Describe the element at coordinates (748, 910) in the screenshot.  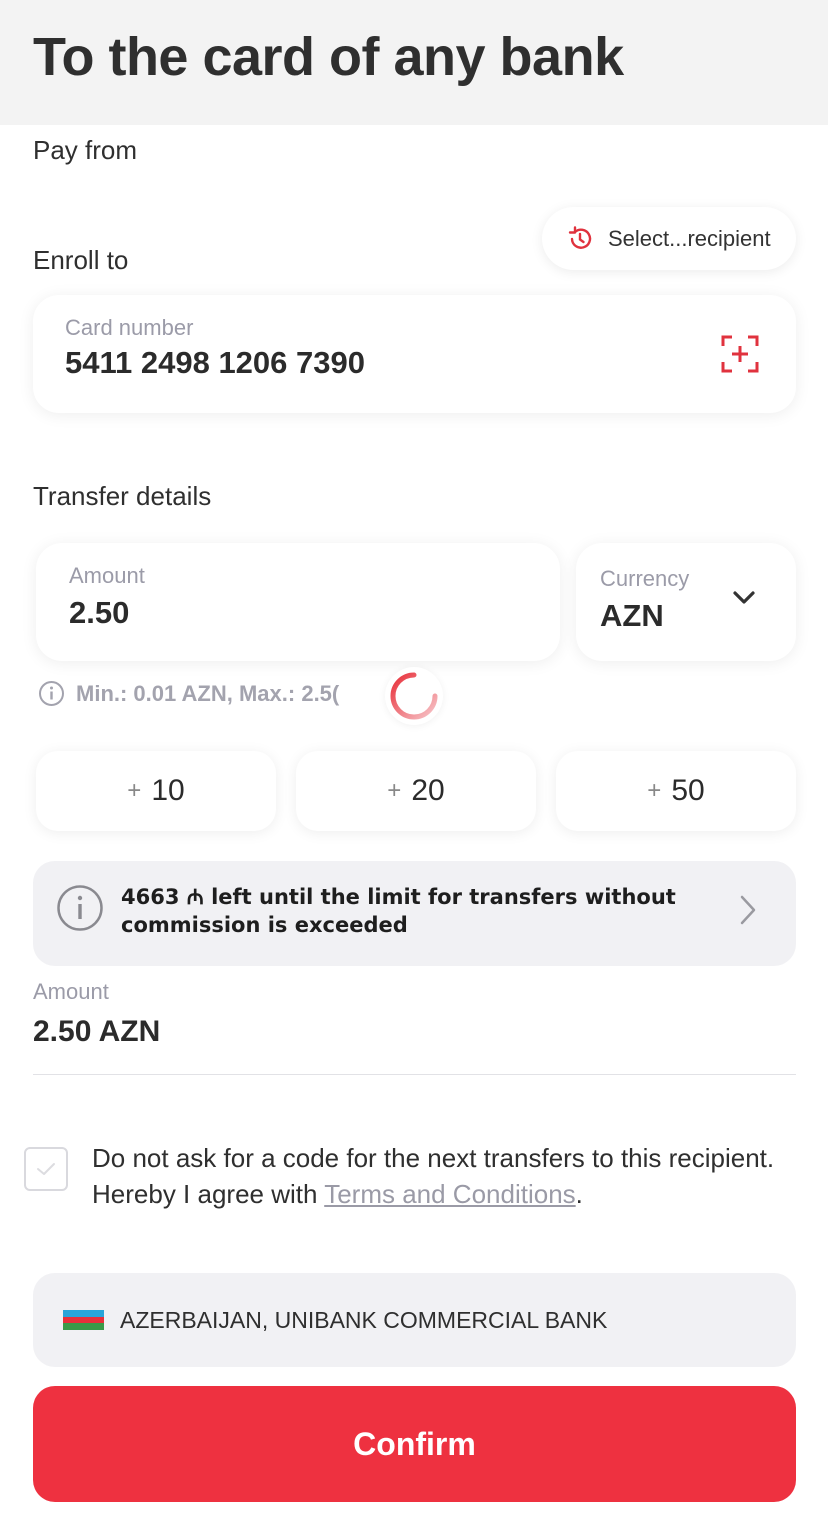
I see `chevron-right-icon` at that location.